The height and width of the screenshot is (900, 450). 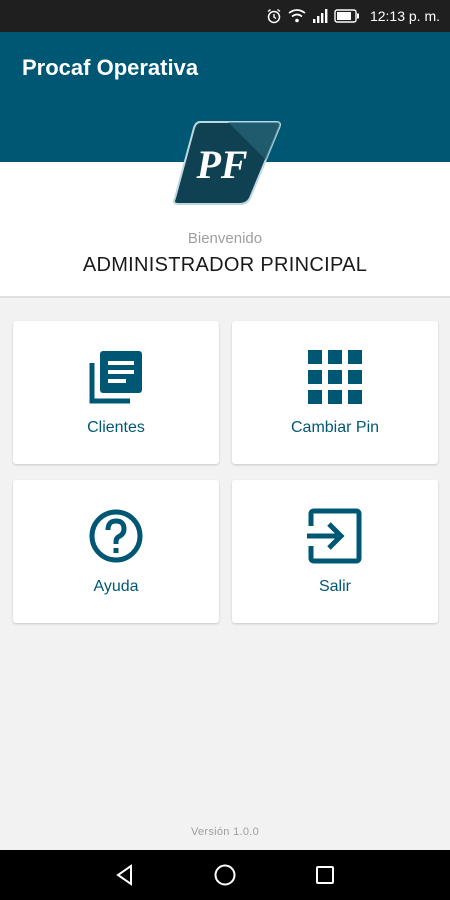 What do you see at coordinates (404, 16) in the screenshot?
I see `status-time: 12:13 p. m.` at bounding box center [404, 16].